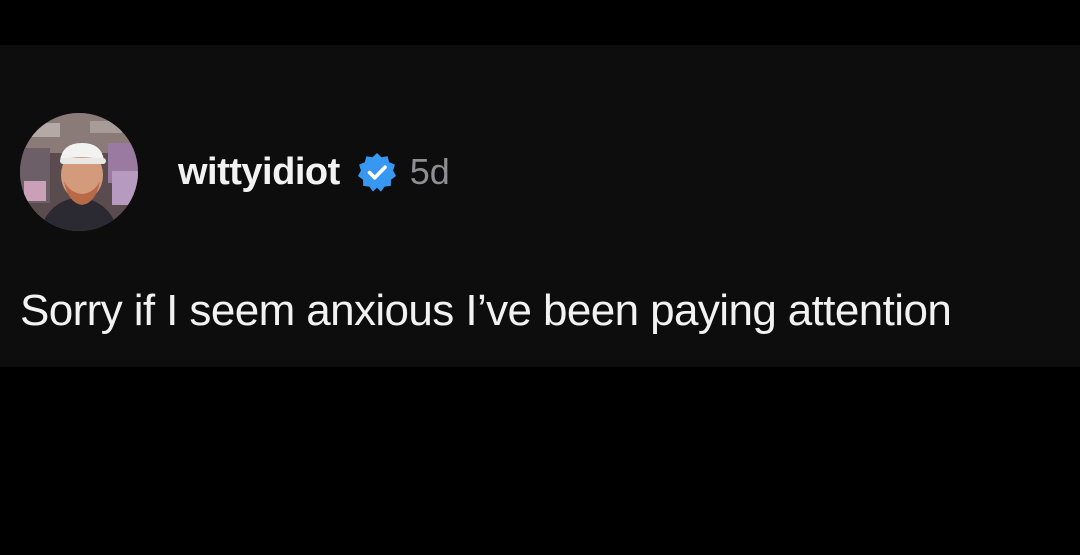  I want to click on timestamp: 5d, so click(429, 171).